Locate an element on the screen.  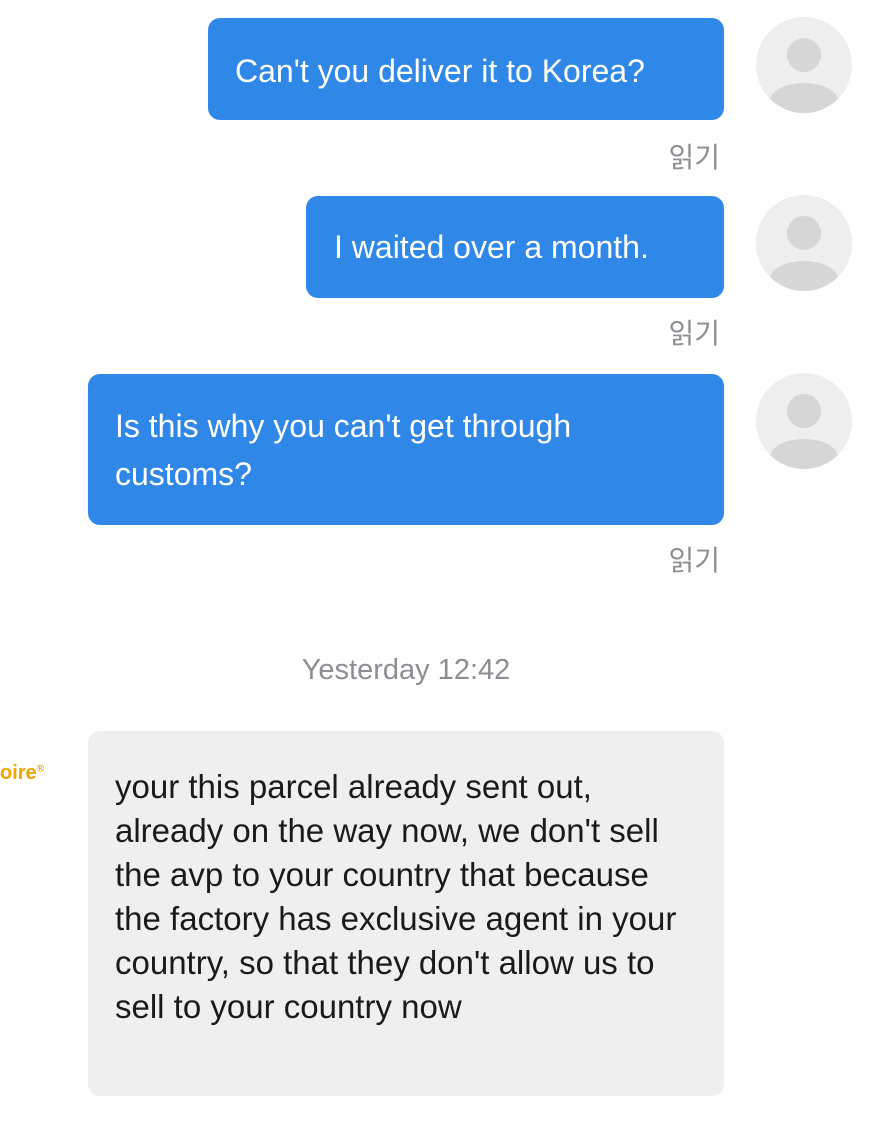
date-divider: Yesterday 12:42 is located at coordinates (406, 670).